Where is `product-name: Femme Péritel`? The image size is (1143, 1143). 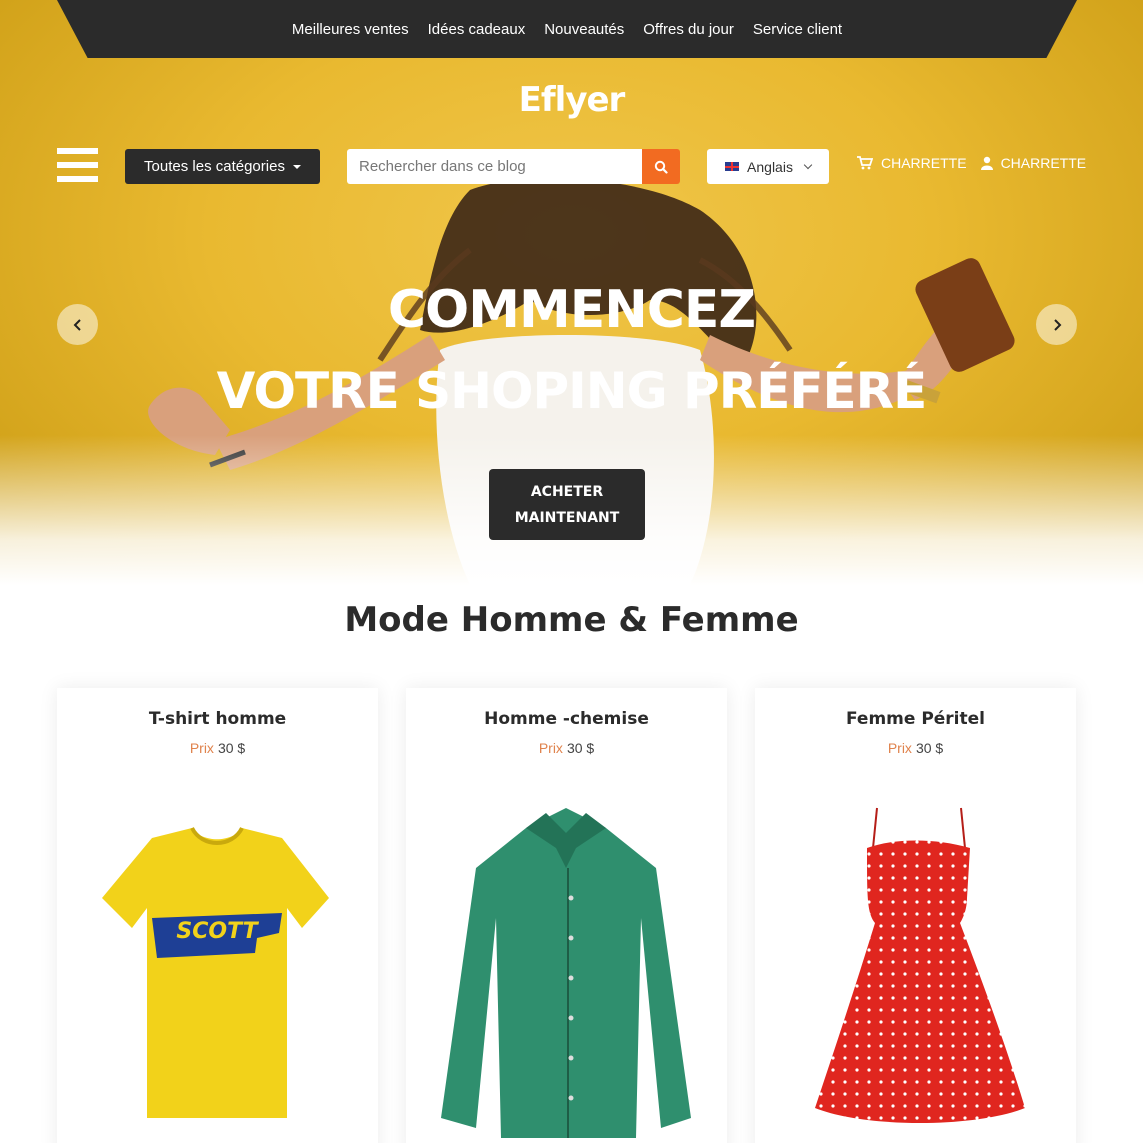 product-name: Femme Péritel is located at coordinates (915, 719).